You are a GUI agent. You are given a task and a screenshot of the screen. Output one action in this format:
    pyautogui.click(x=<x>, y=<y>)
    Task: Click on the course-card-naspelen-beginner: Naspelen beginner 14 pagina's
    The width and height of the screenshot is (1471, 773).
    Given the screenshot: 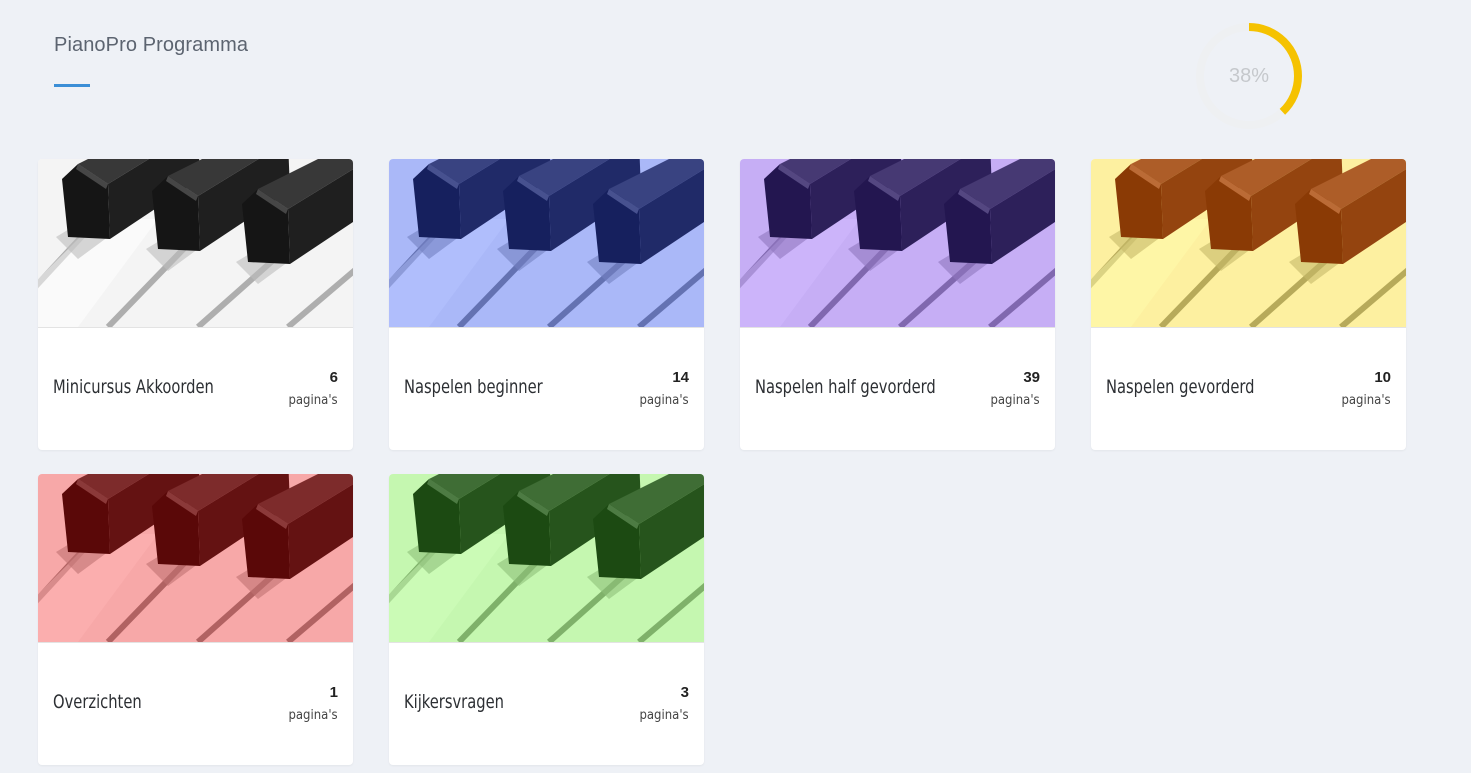 What is the action you would take?
    pyautogui.click(x=546, y=304)
    